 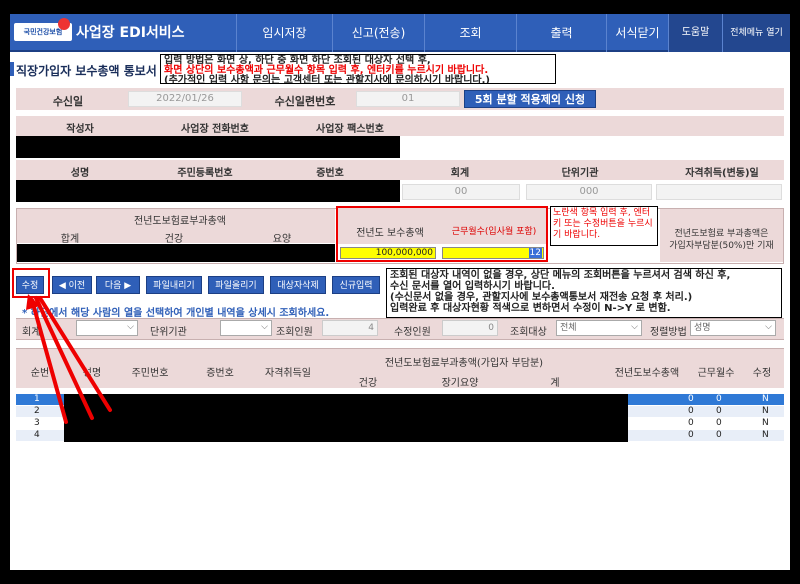 I want to click on annotation-arrows, so click(x=69, y=359).